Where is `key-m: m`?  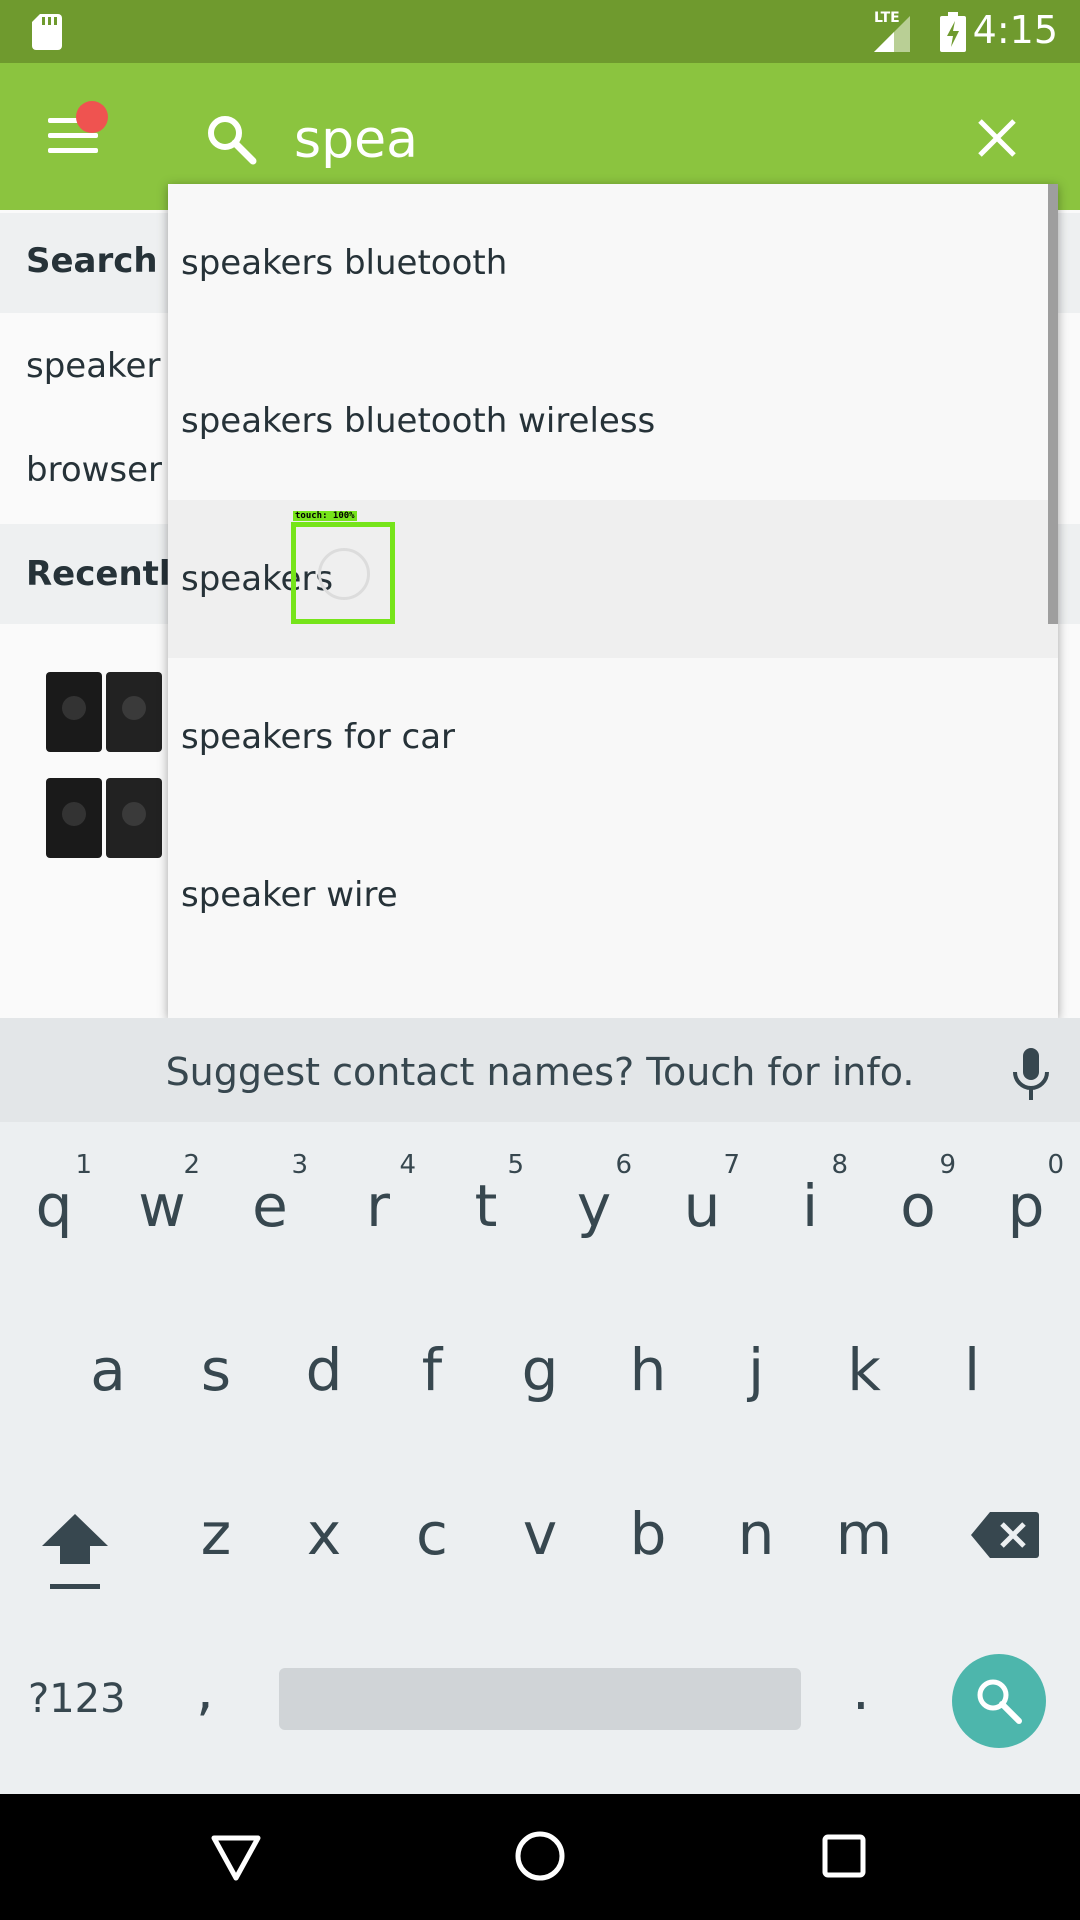 key-m: m is located at coordinates (864, 1534).